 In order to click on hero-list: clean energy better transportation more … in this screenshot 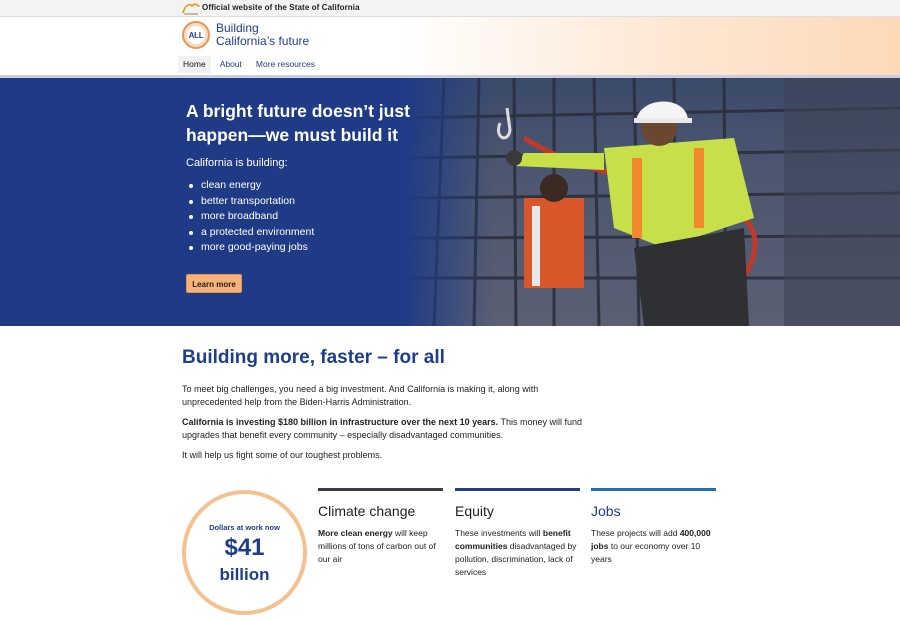, I will do `click(250, 217)`.